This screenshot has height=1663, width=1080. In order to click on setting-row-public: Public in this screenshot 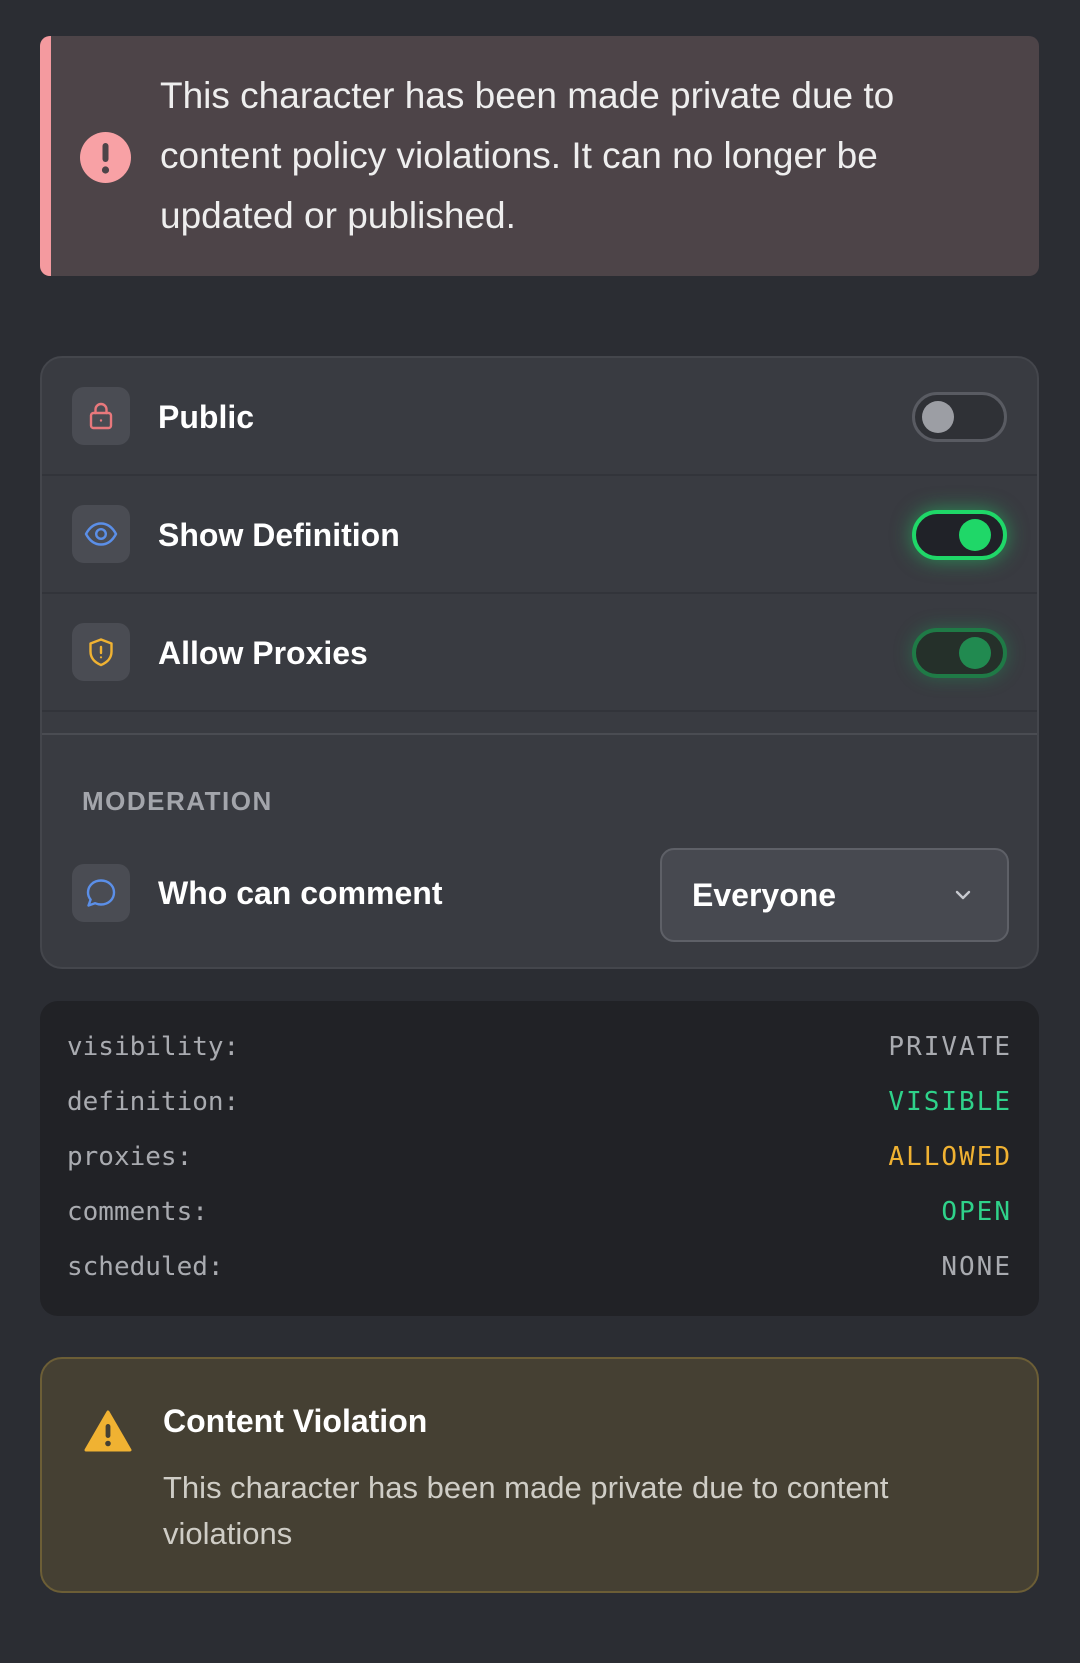, I will do `click(539, 417)`.